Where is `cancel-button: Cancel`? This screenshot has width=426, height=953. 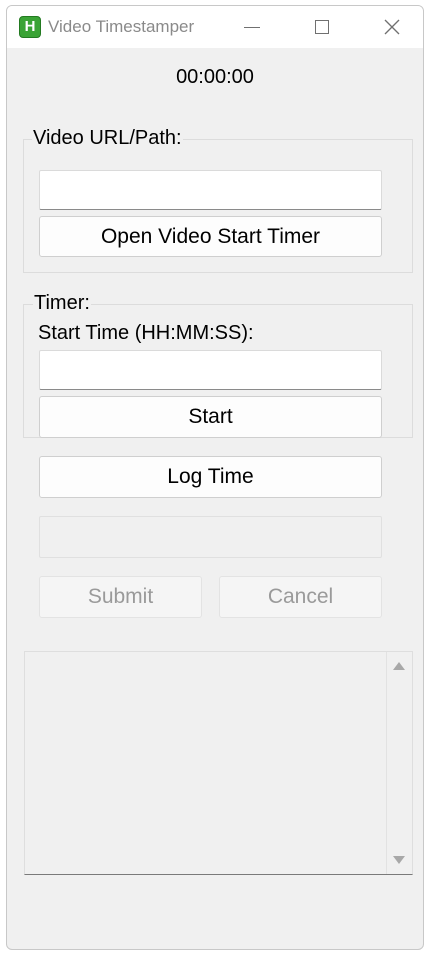
cancel-button: Cancel is located at coordinates (300, 597).